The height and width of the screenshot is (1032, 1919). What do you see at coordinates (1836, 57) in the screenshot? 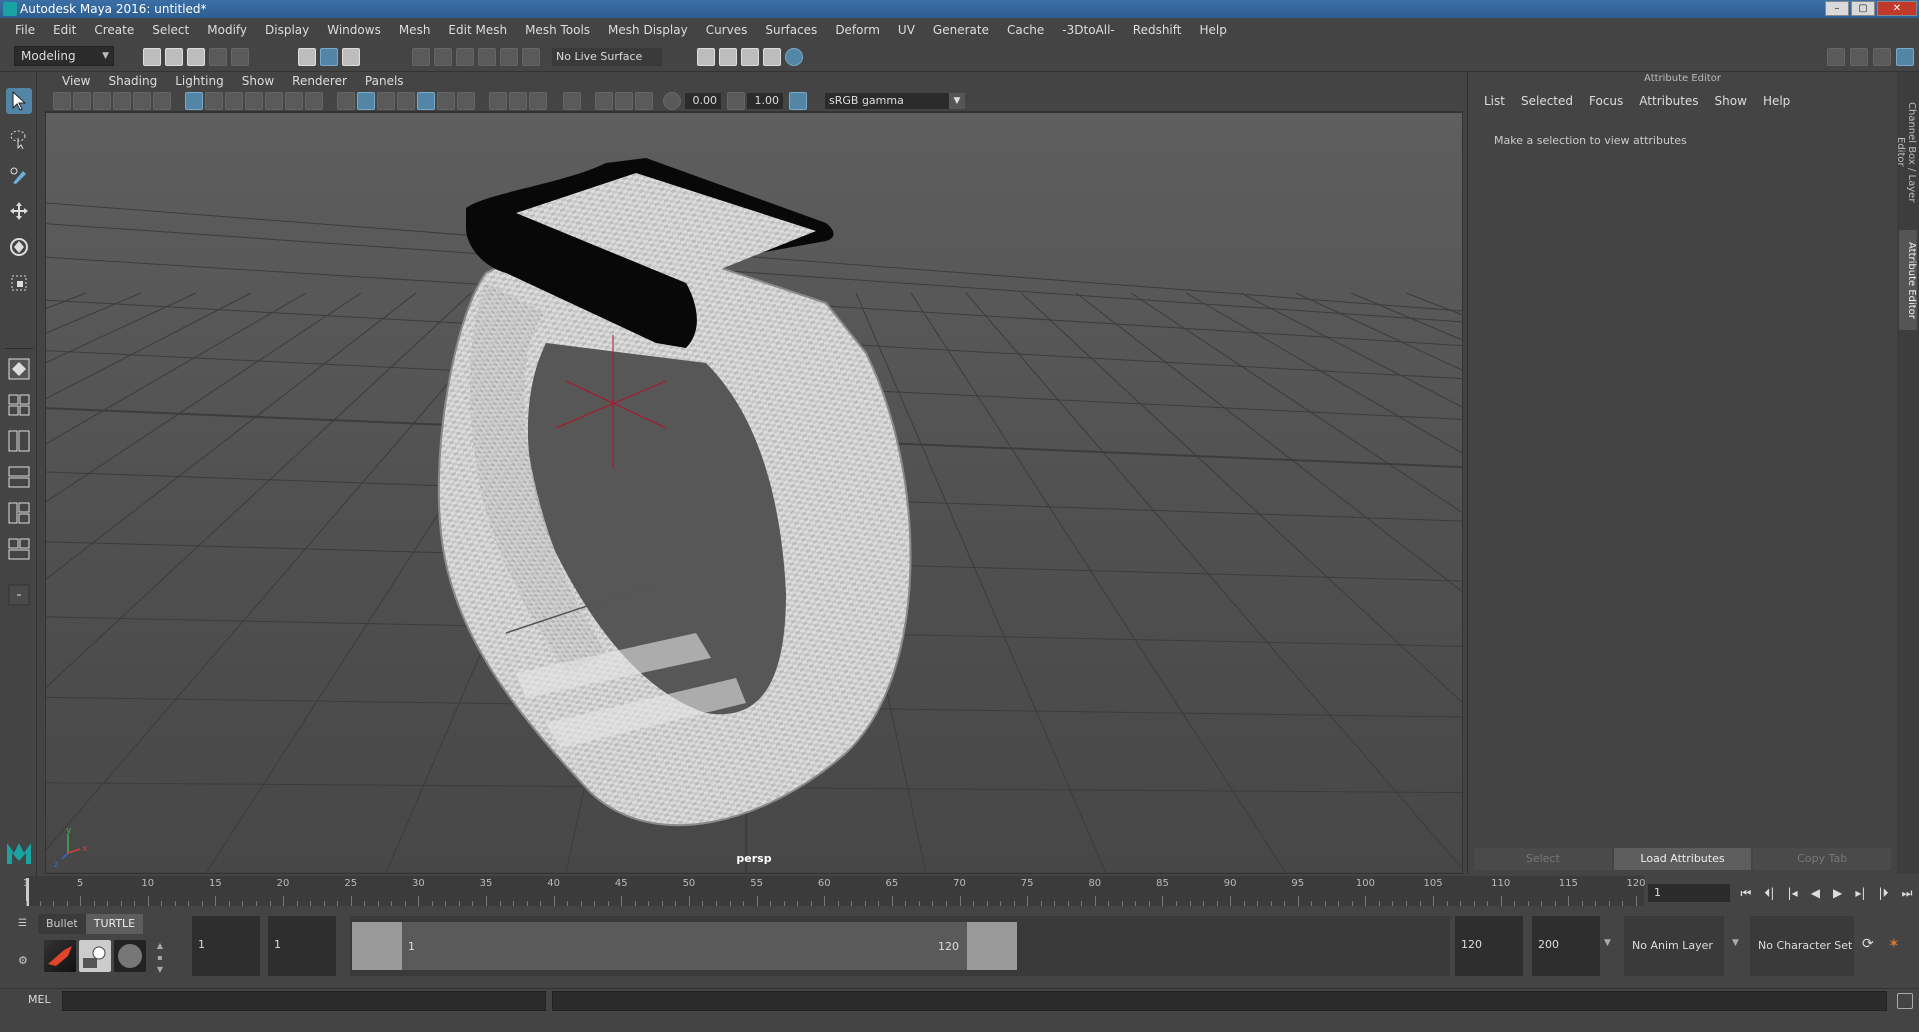
I see `toggle-modeling-toolkit-icon` at bounding box center [1836, 57].